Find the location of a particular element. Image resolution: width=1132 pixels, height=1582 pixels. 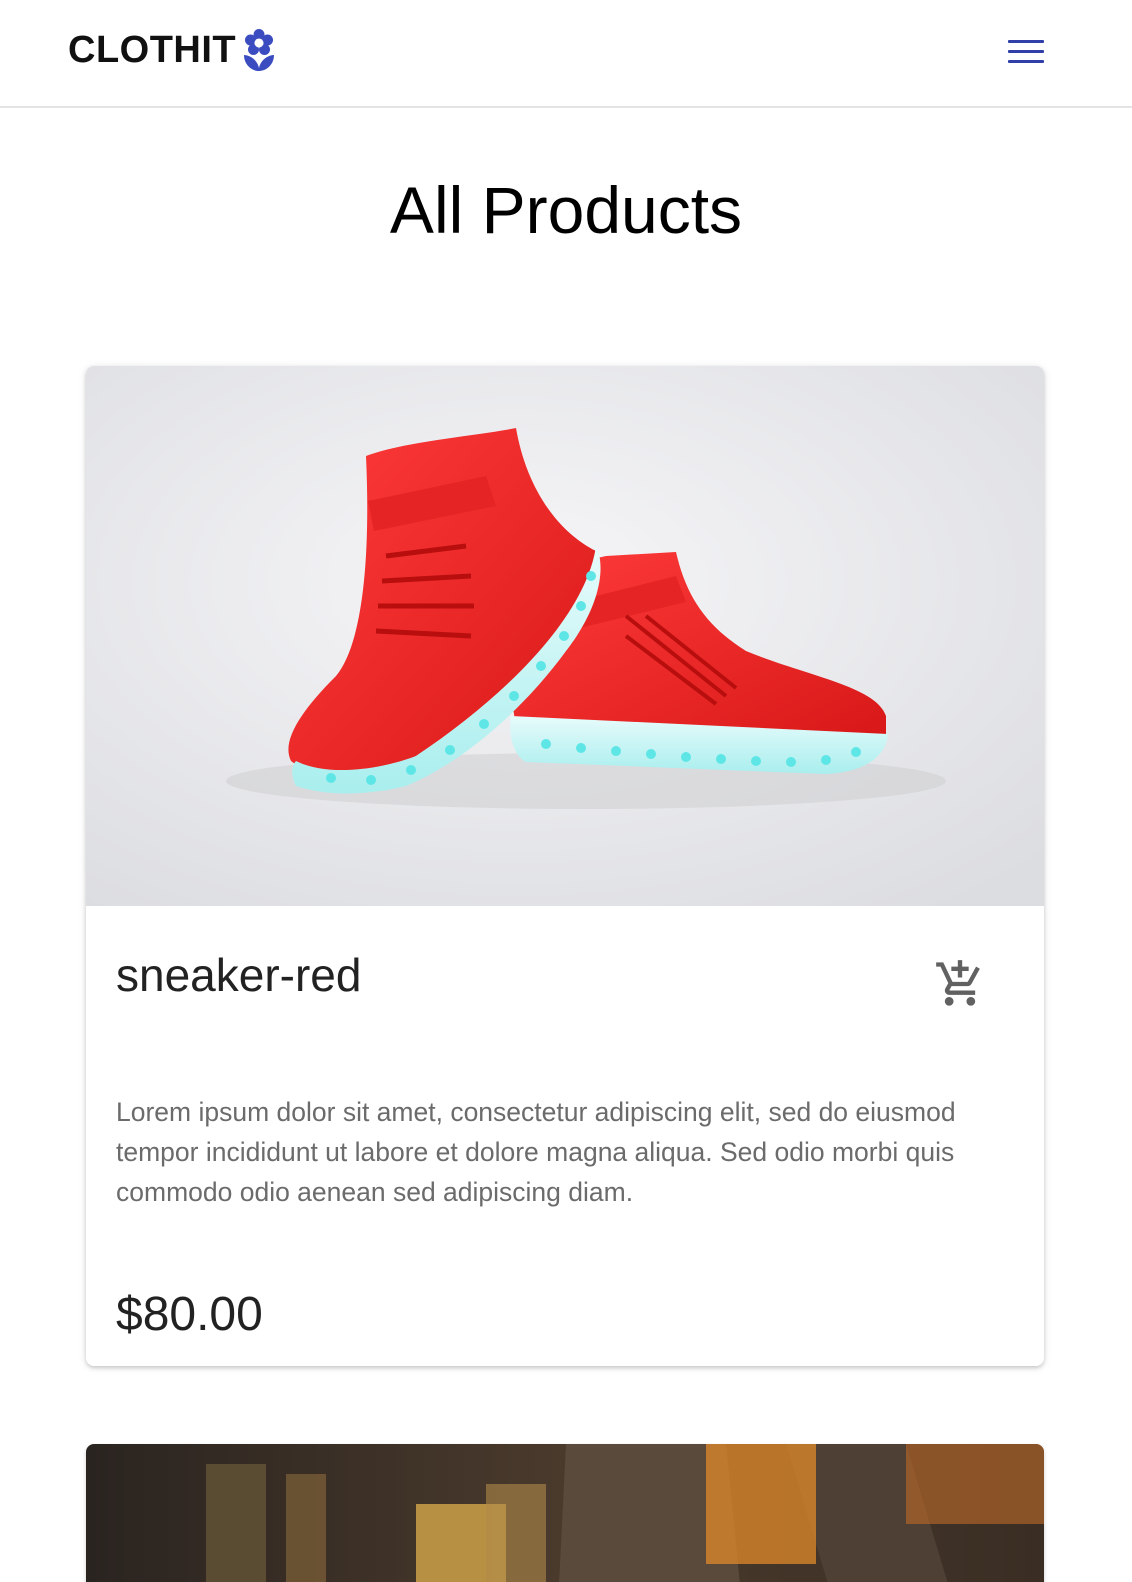

product-price: $80.00 is located at coordinates (189, 1314).